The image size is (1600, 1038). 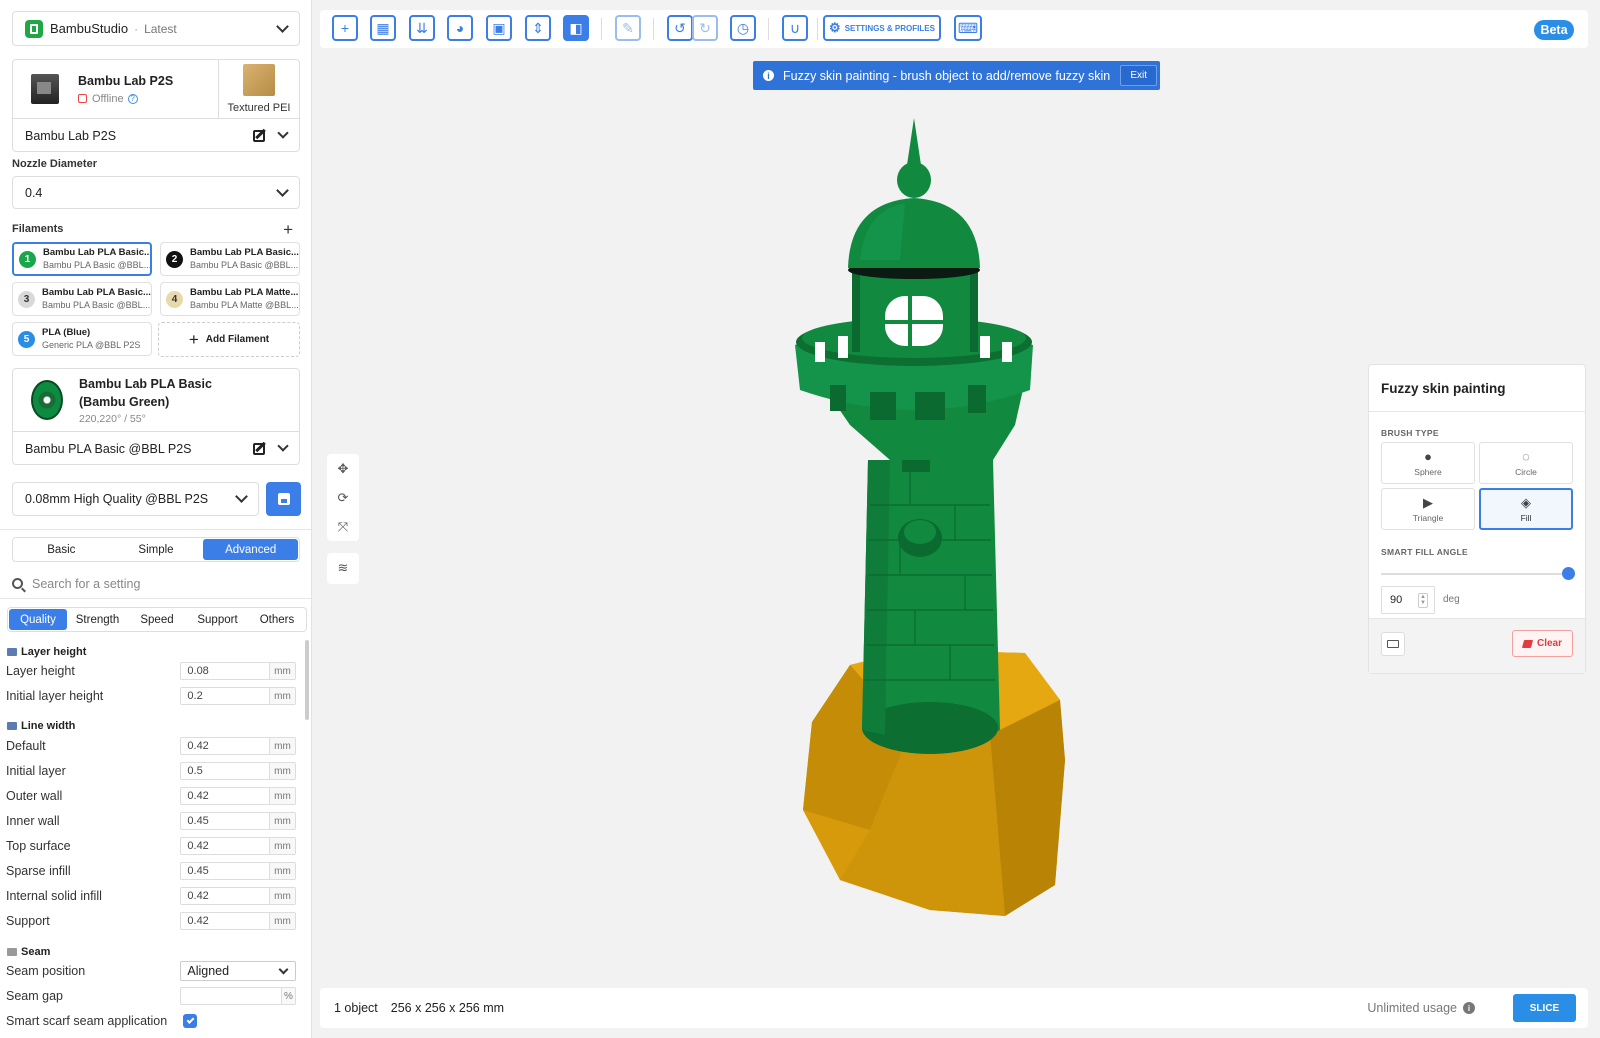 I want to click on setting-row: Seam position Aligned, so click(x=151, y=971).